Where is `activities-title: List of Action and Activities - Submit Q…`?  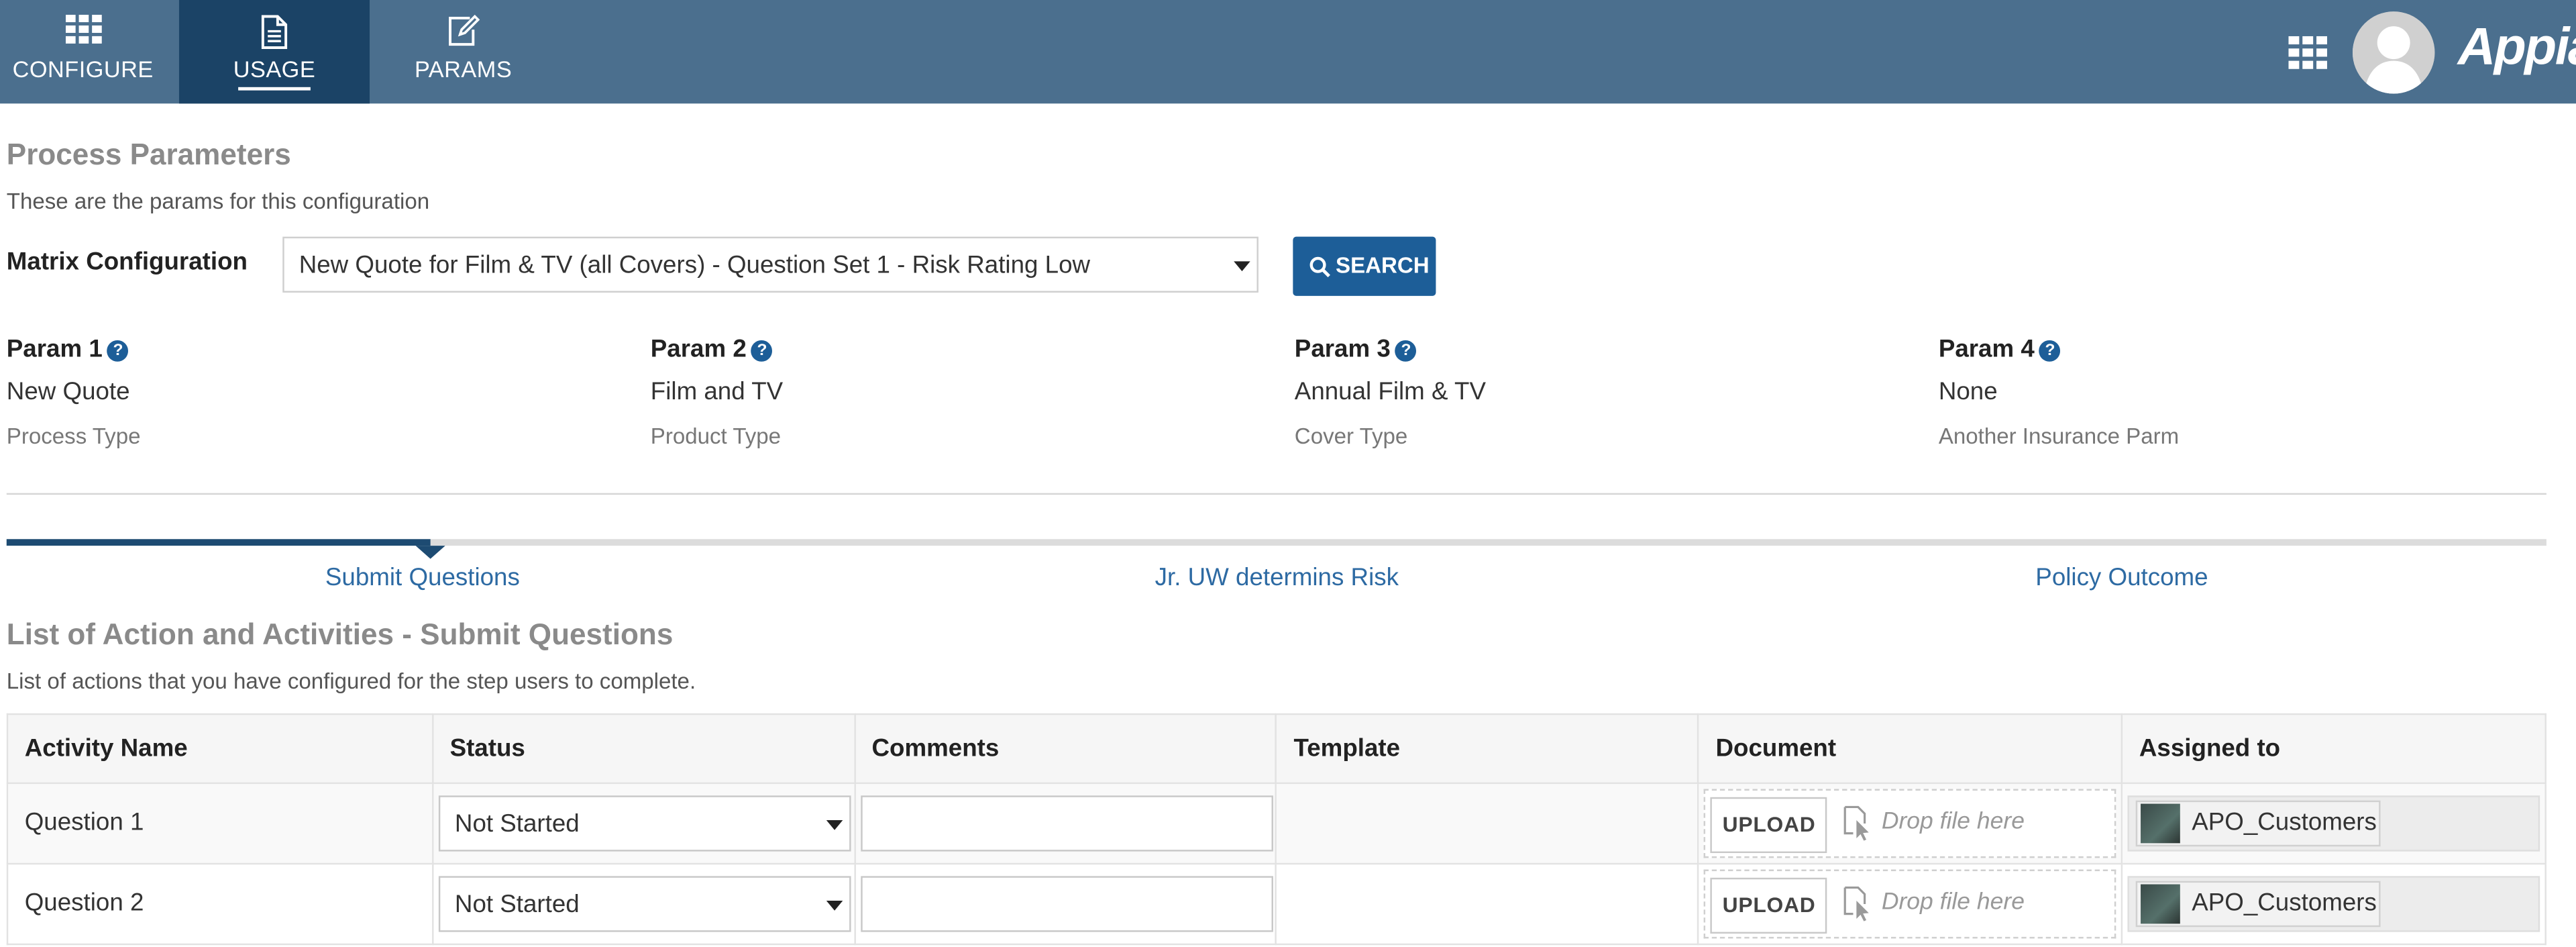 activities-title: List of Action and Activities - Submit Q… is located at coordinates (340, 634).